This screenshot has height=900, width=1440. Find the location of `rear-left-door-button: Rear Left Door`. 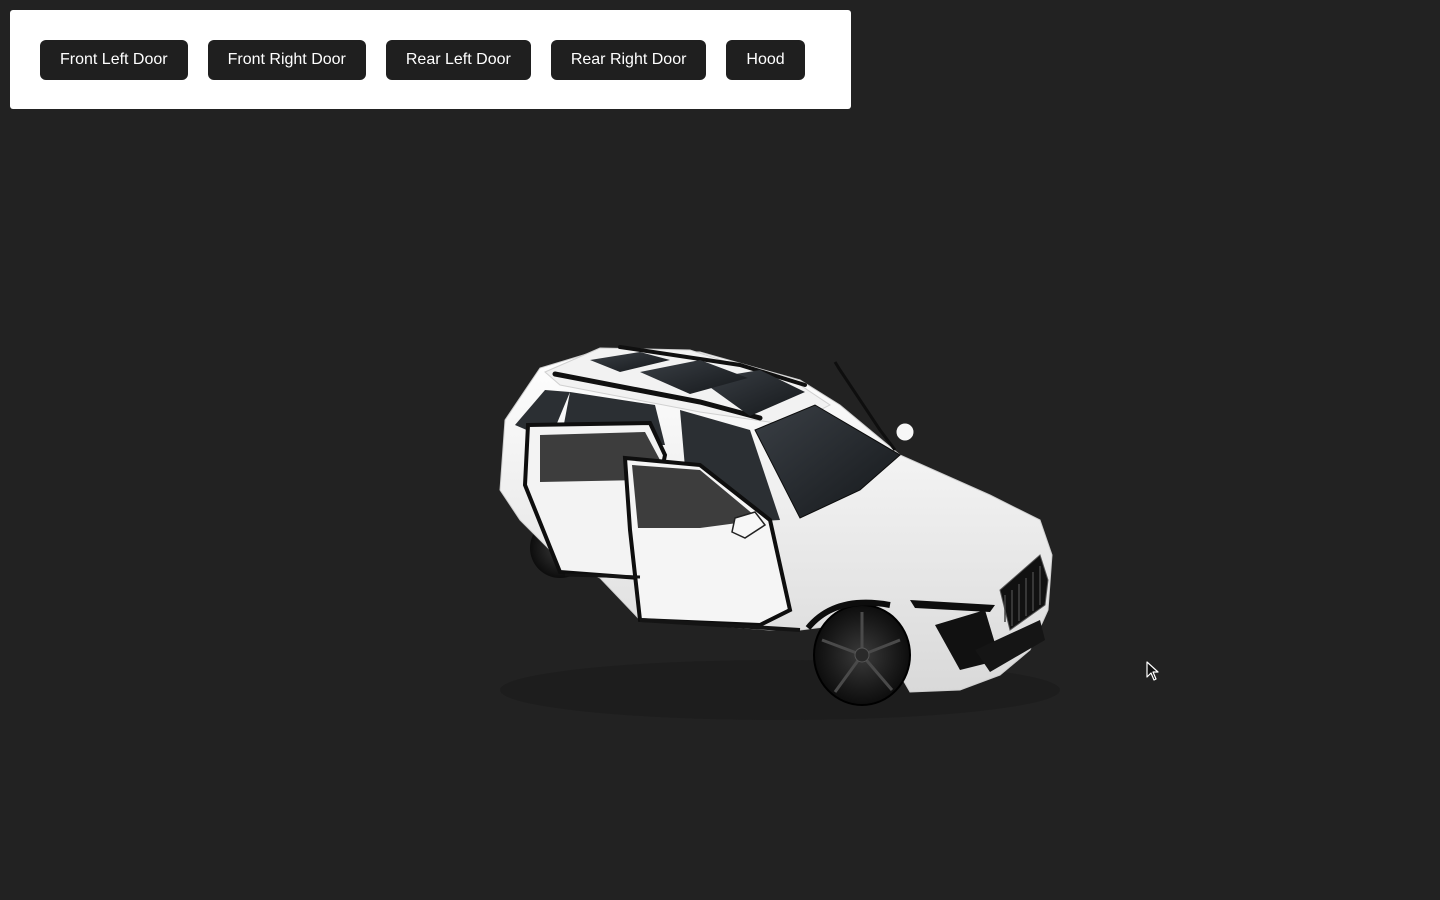

rear-left-door-button: Rear Left Door is located at coordinates (458, 59).